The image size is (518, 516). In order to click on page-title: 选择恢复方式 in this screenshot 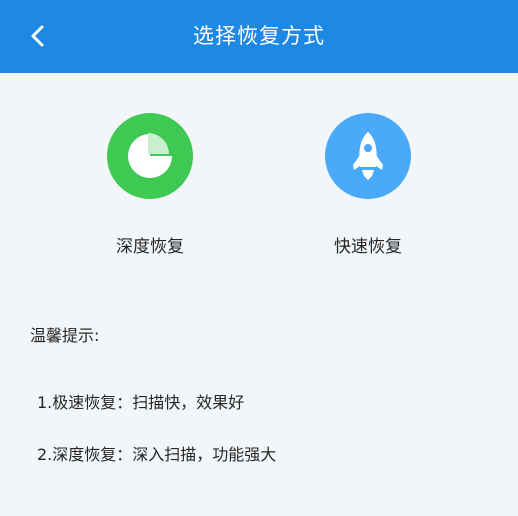, I will do `click(259, 36)`.